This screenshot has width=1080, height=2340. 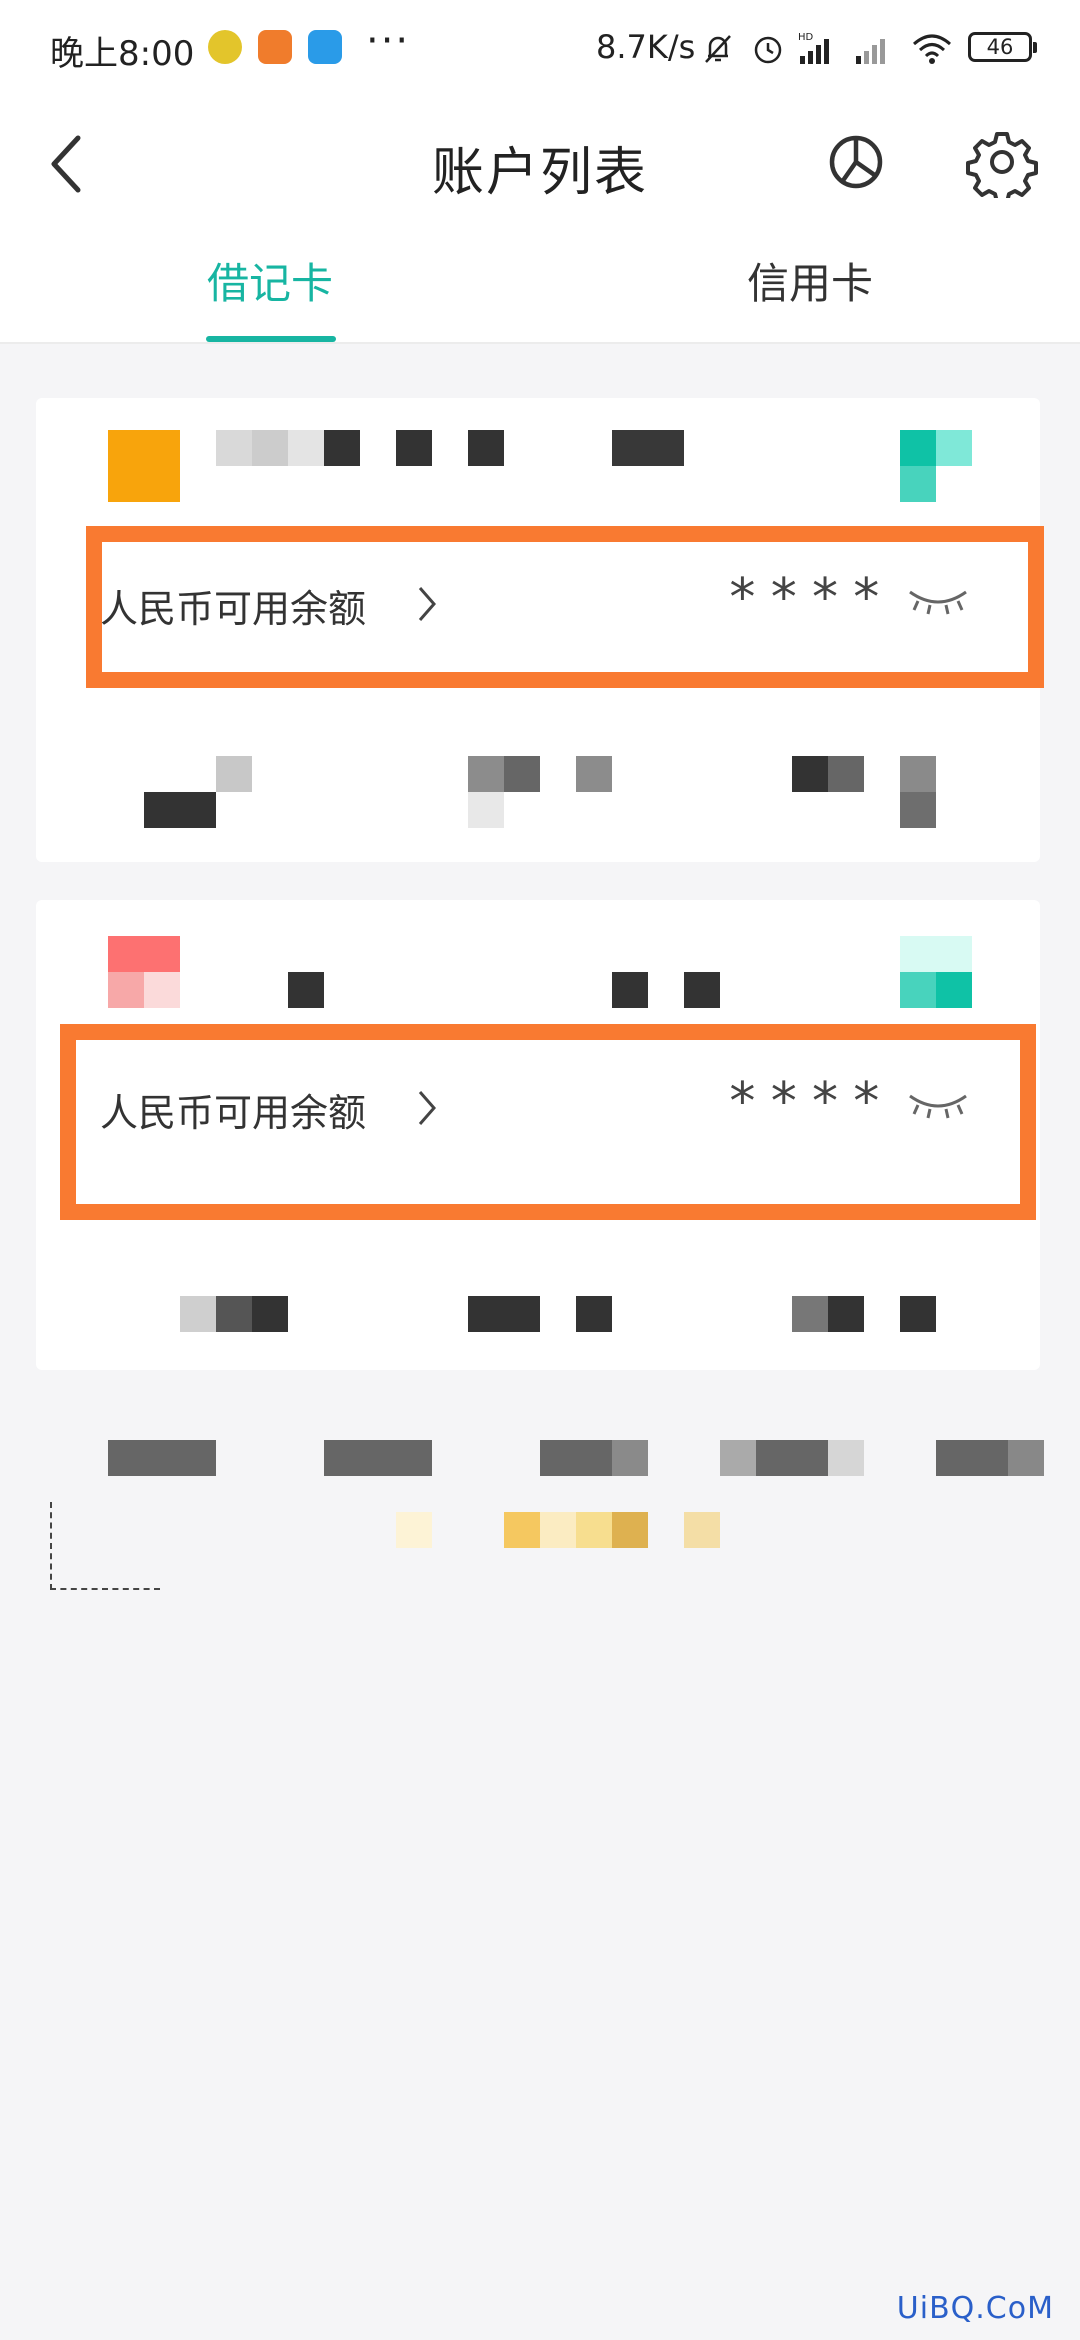 I want to click on active-tab-indicator, so click(x=271, y=339).